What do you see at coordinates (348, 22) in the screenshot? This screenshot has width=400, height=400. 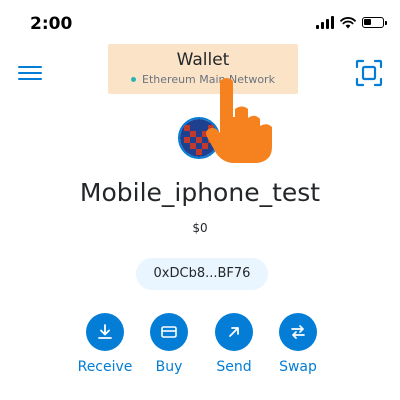 I see `wifi-icon` at bounding box center [348, 22].